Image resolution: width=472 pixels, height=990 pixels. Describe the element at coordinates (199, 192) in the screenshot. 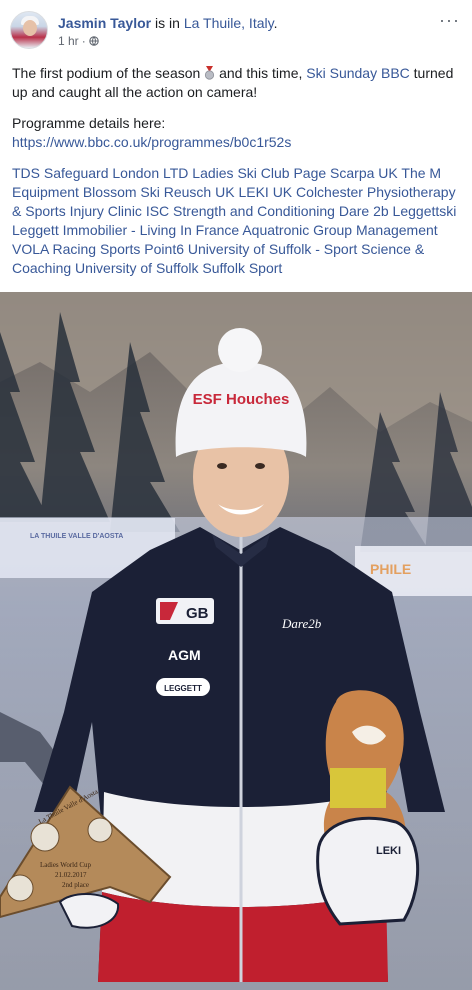

I see `tagged-page-link: Reusch UK` at that location.